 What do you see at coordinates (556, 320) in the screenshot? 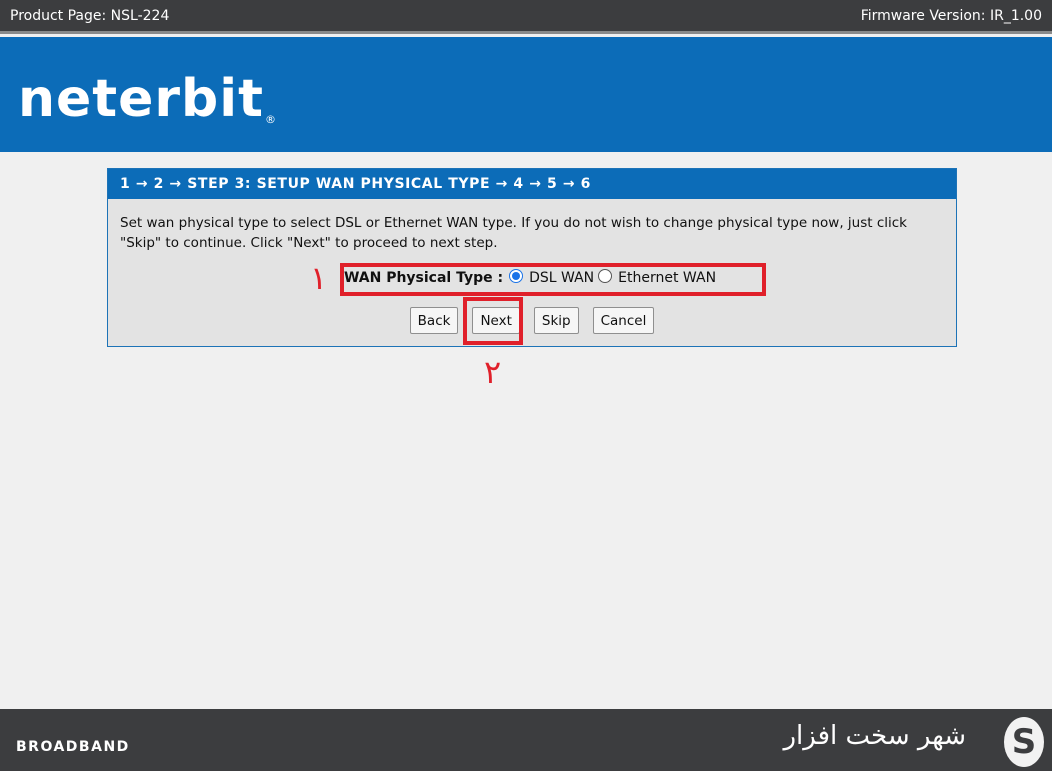
I see `skip-button: Skip` at bounding box center [556, 320].